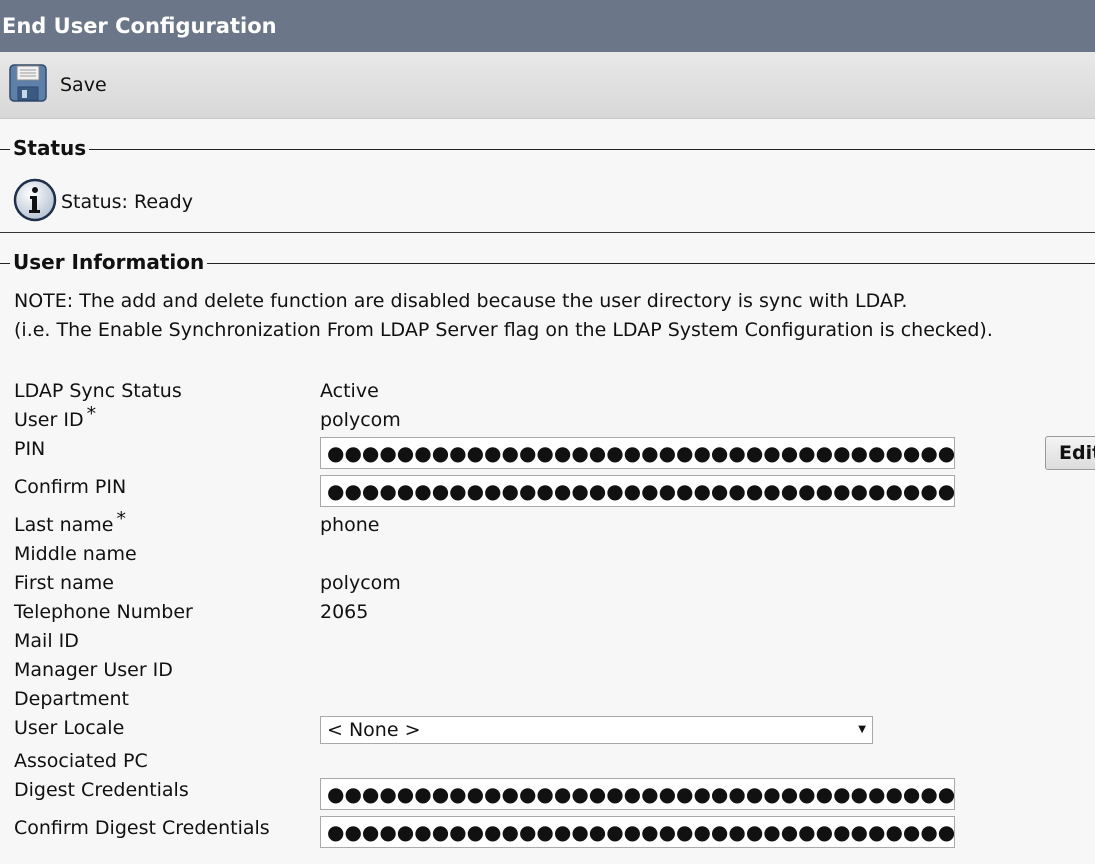 The width and height of the screenshot is (1095, 864). I want to click on first-name-value: polycom, so click(360, 583).